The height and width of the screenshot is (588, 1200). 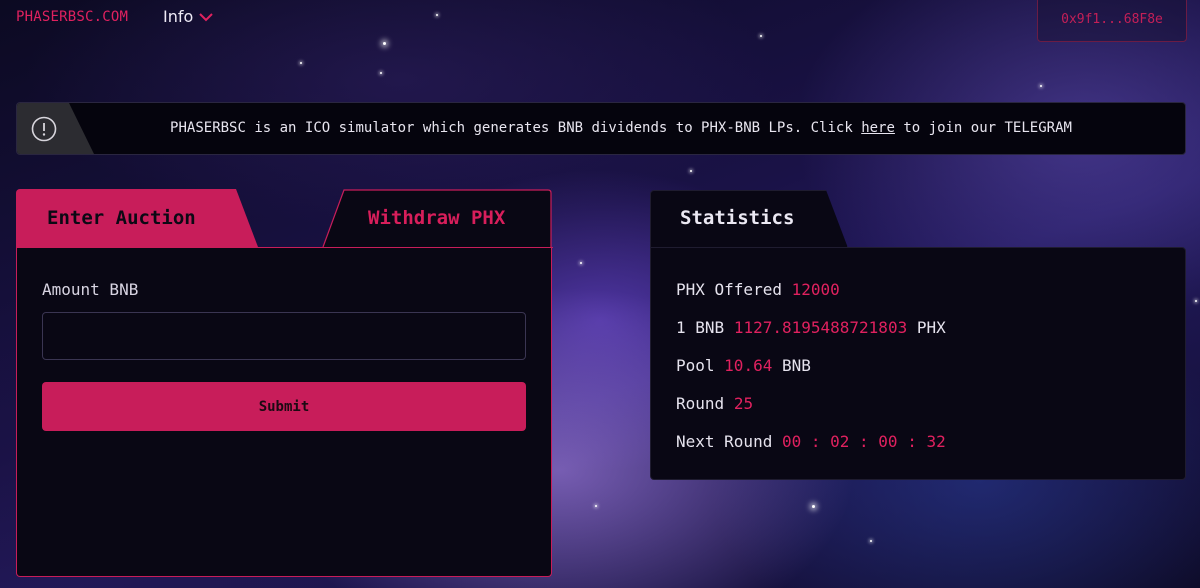 What do you see at coordinates (178, 16) in the screenshot?
I see `info-menu-label: Info` at bounding box center [178, 16].